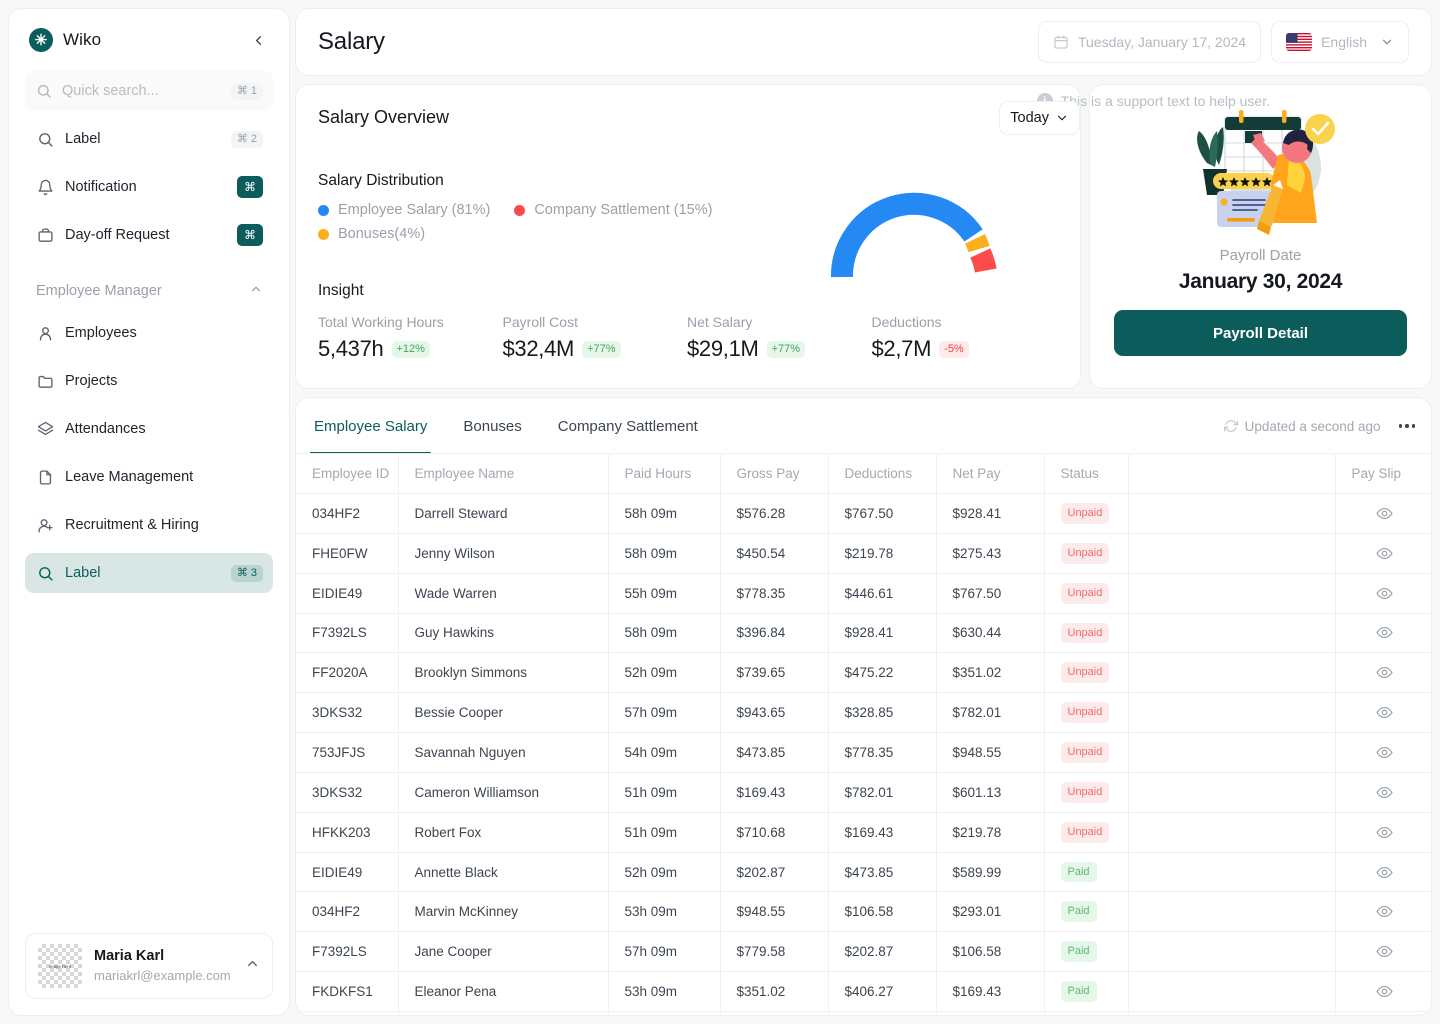 This screenshot has height=1024, width=1440. I want to click on metric-label: Total Working Hours, so click(381, 322).